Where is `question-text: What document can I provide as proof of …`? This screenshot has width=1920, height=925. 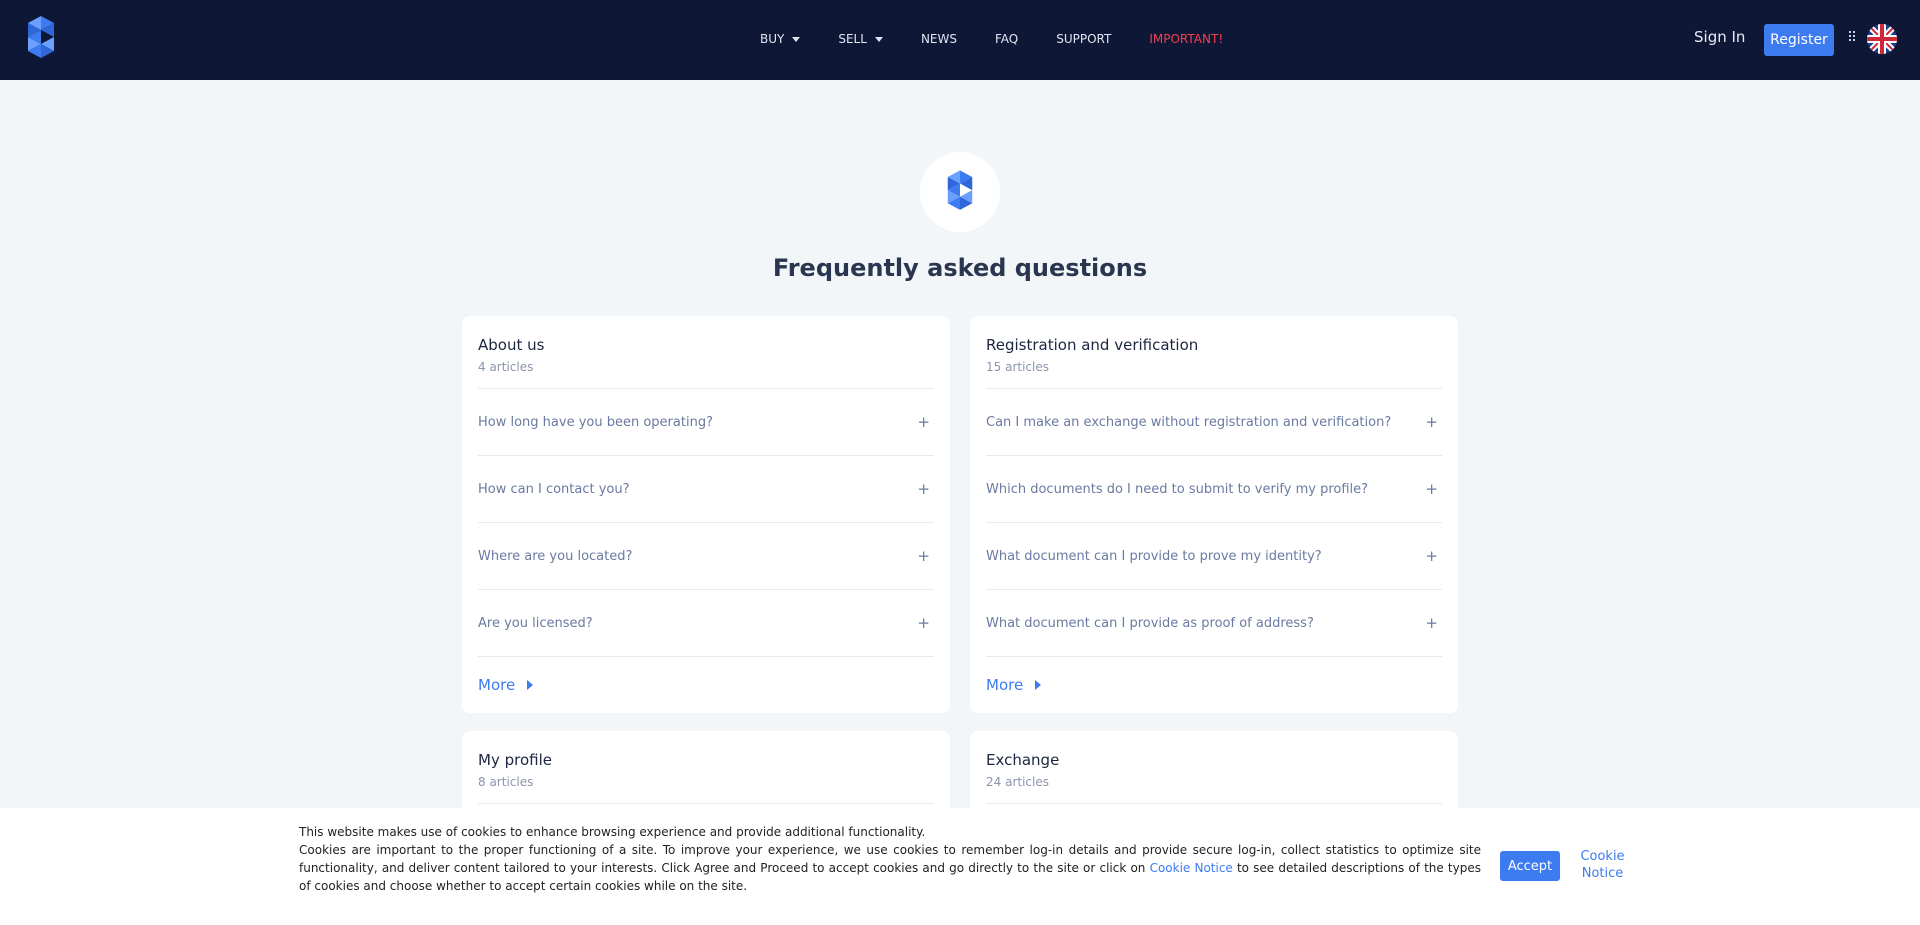
question-text: What document can I provide as proof of … is located at coordinates (1150, 623).